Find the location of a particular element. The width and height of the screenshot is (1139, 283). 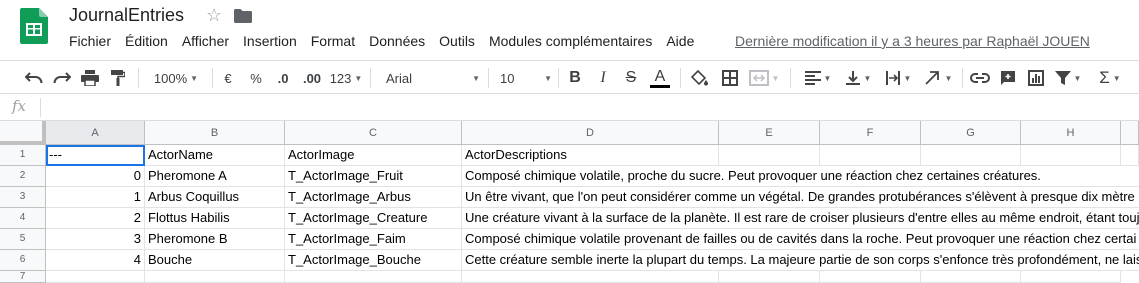

cell-c4: T_ActorImage_Creature is located at coordinates (373, 218).